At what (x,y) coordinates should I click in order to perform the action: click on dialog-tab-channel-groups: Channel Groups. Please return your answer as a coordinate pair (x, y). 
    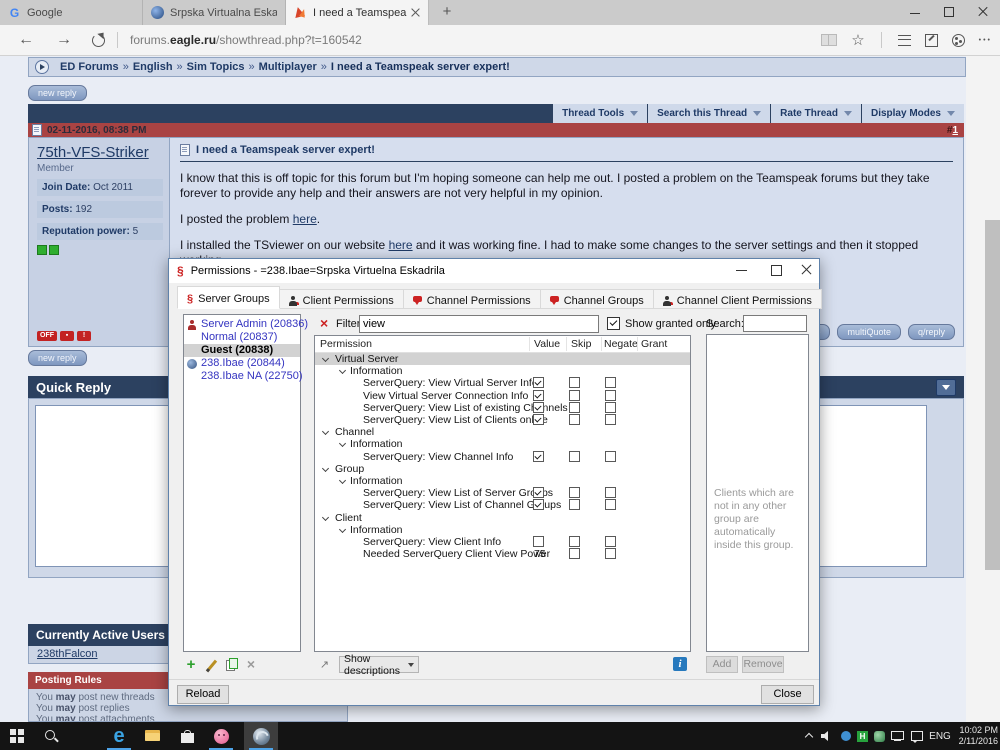
    Looking at the image, I should click on (597, 299).